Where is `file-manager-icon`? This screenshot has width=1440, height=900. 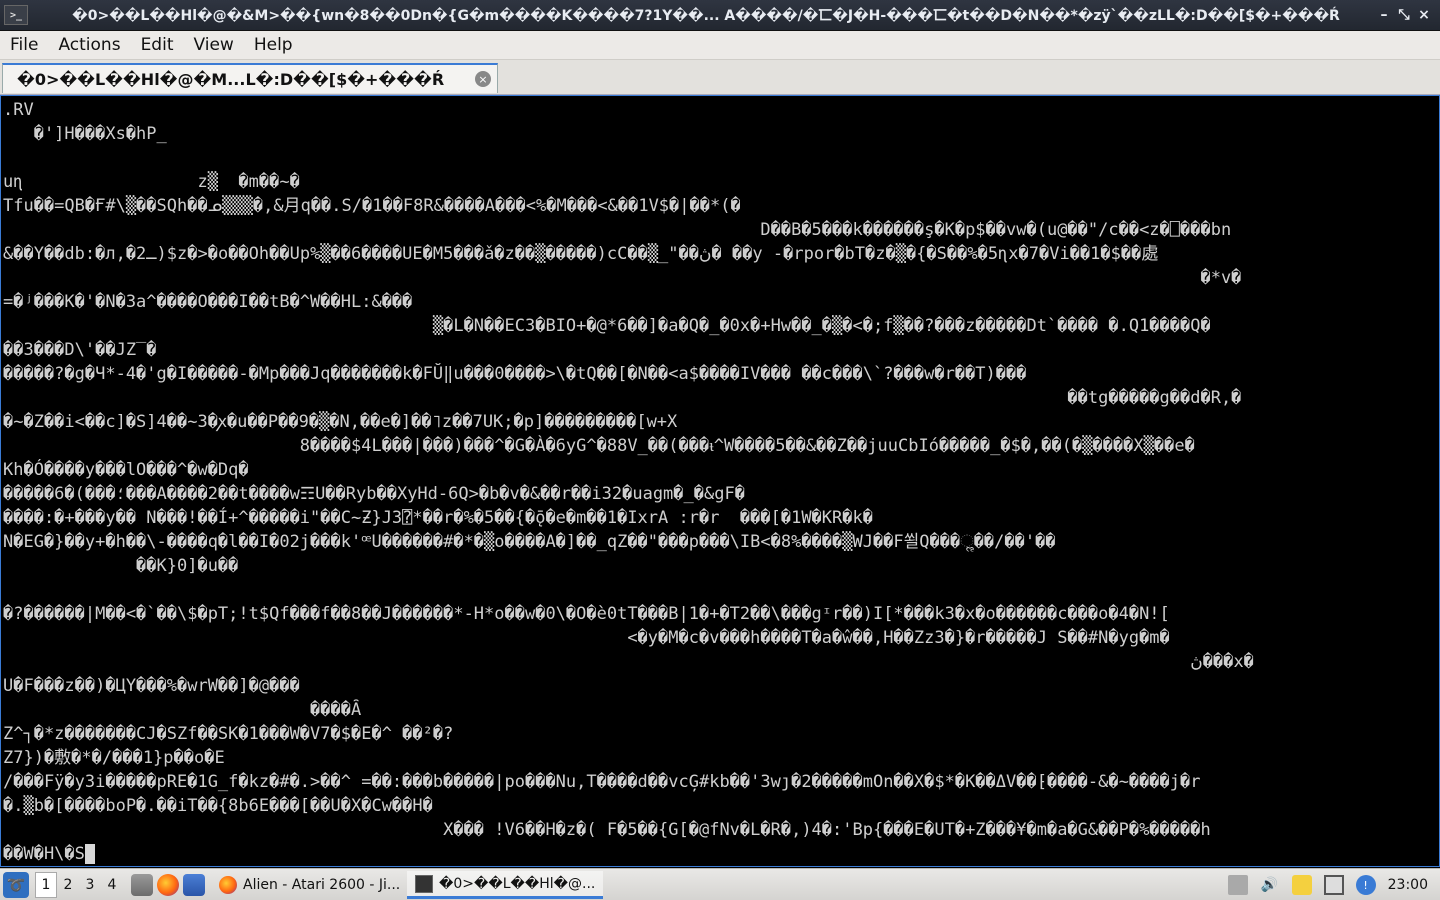 file-manager-icon is located at coordinates (142, 885).